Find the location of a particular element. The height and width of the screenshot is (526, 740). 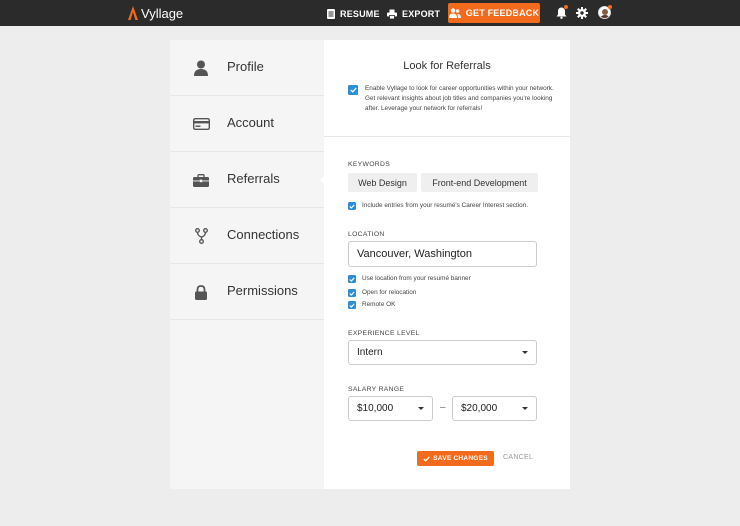

avatar-status-dot is located at coordinates (610, 7).